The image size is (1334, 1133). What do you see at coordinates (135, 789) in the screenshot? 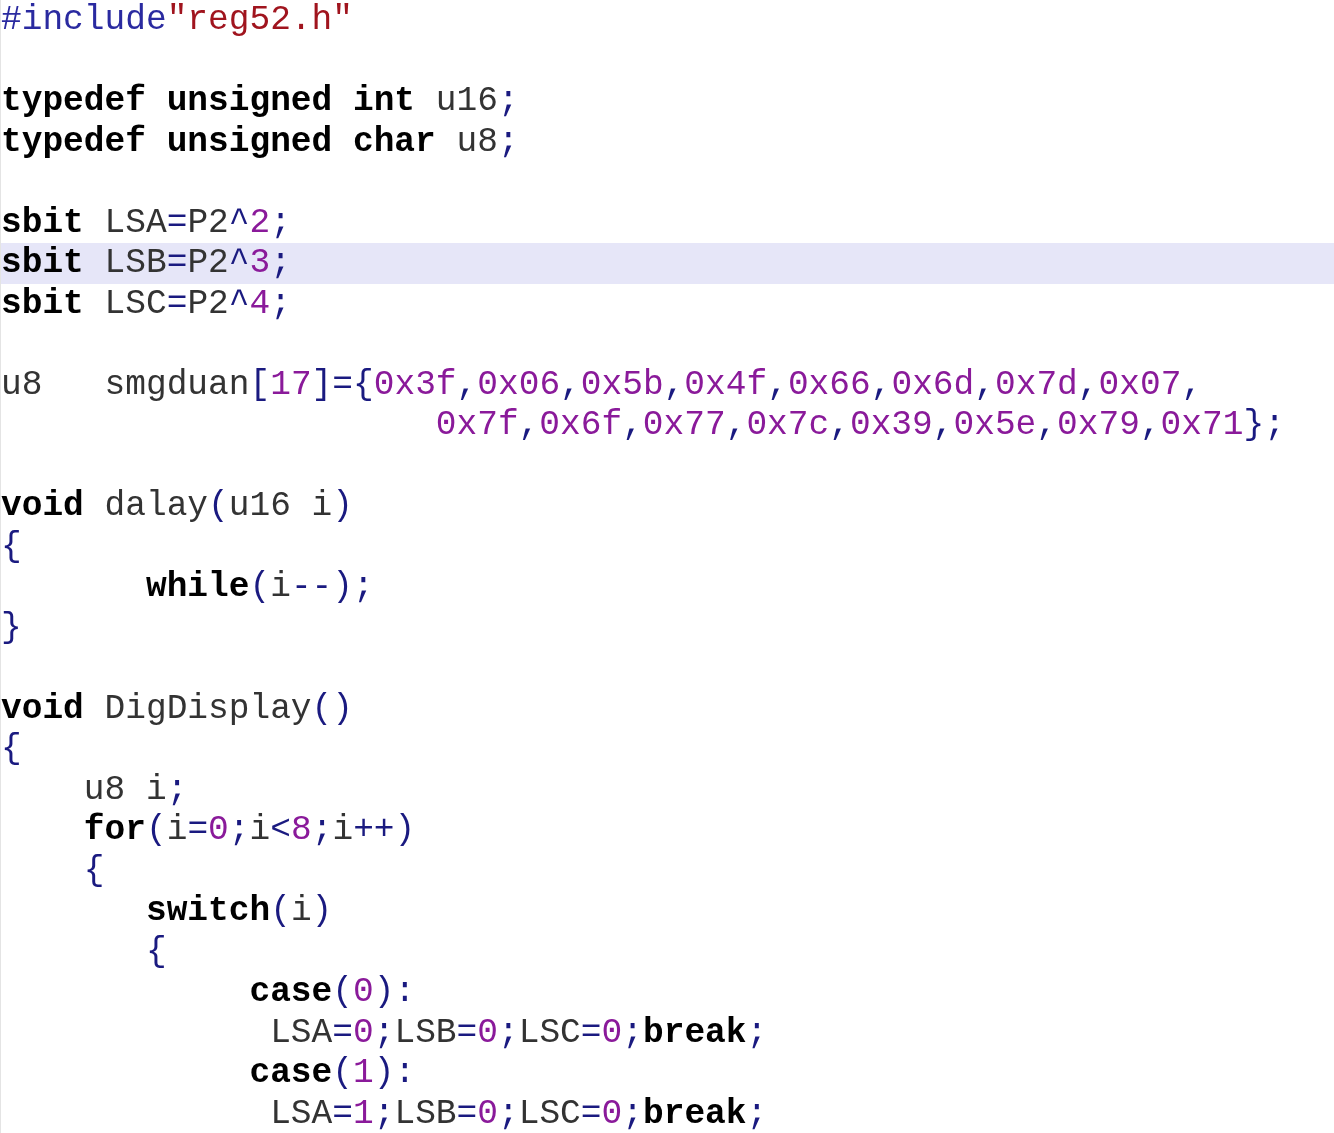
I see `code-line: u8 i;` at bounding box center [135, 789].